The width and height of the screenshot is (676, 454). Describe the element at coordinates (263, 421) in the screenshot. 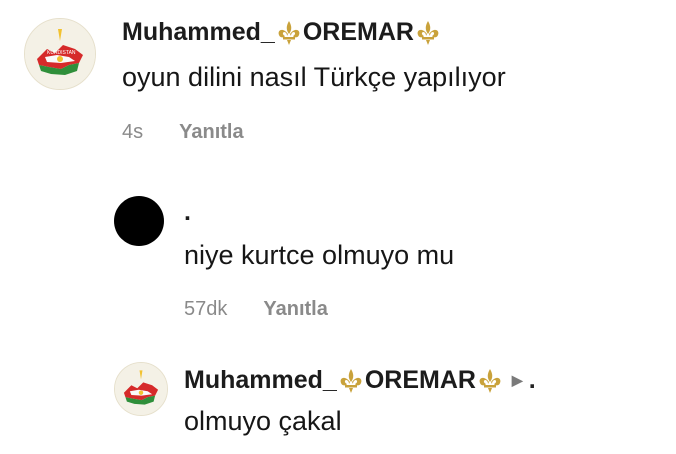

I see `comment-text: olmuyo çakal` at that location.